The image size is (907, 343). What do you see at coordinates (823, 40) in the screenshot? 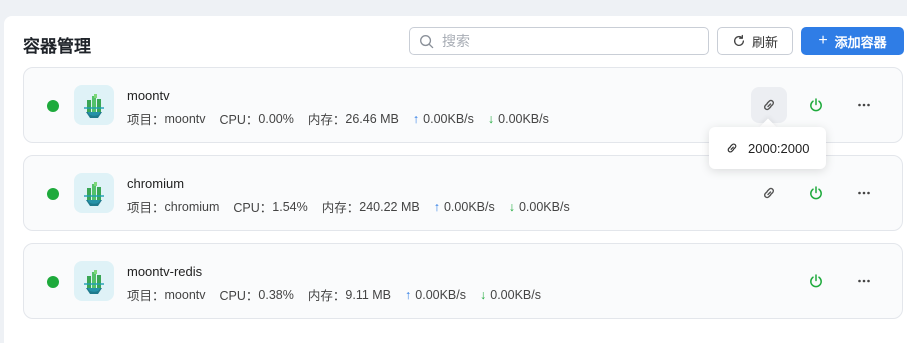
I see `plus-icon: +` at bounding box center [823, 40].